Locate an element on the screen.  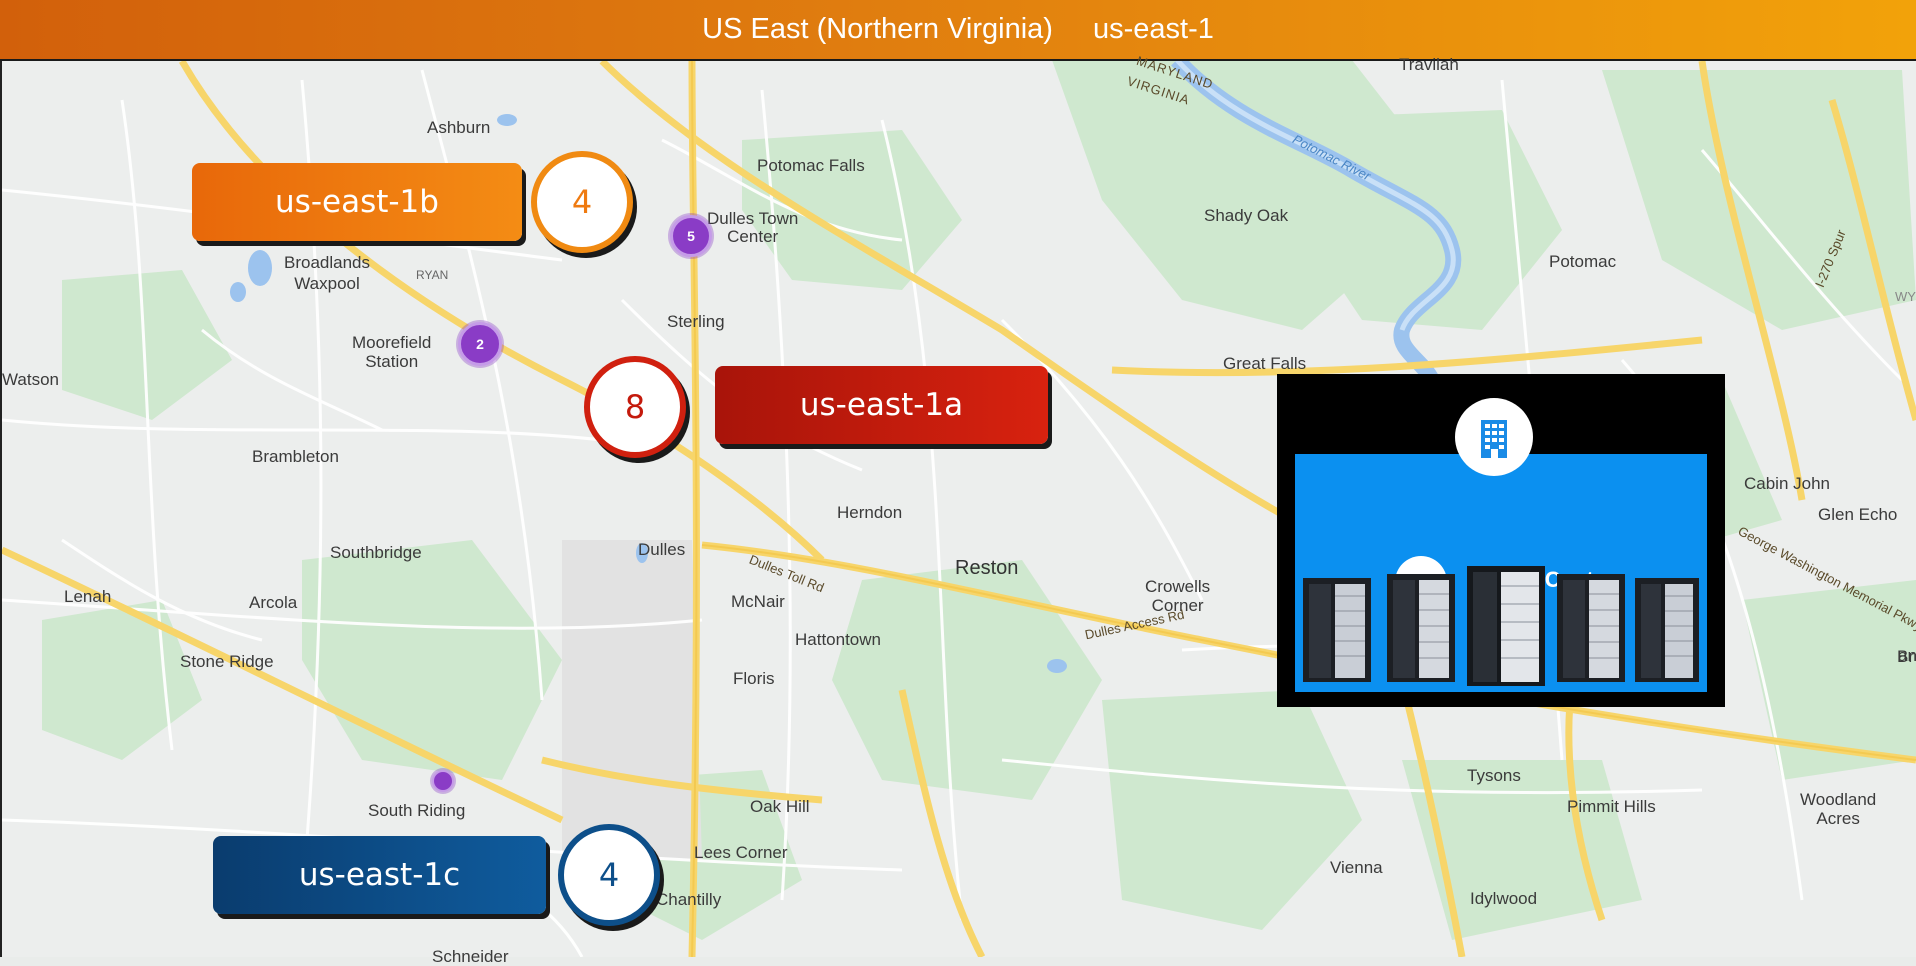
zone-count-us-east-1a: 8 is located at coordinates (635, 407).